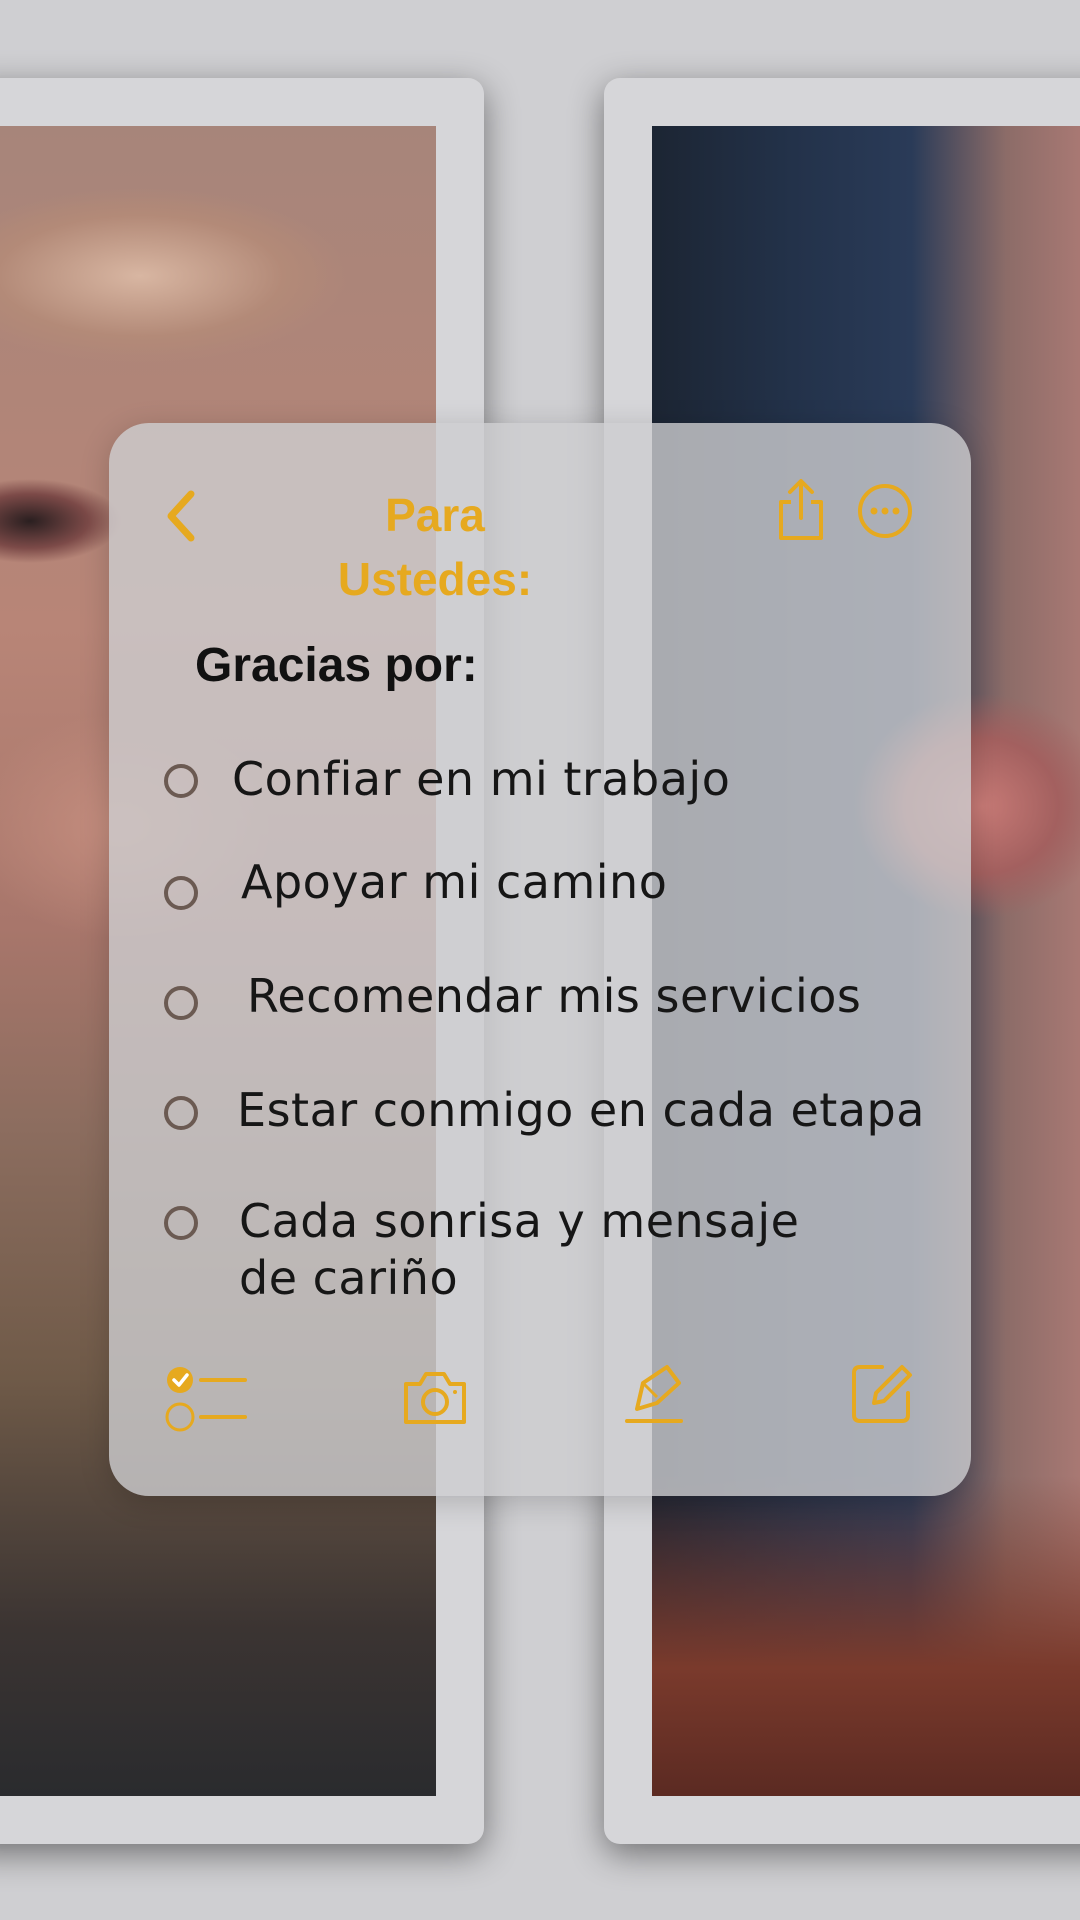 The width and height of the screenshot is (1080, 1920). I want to click on note-header: Para Ustedes:, so click(540, 514).